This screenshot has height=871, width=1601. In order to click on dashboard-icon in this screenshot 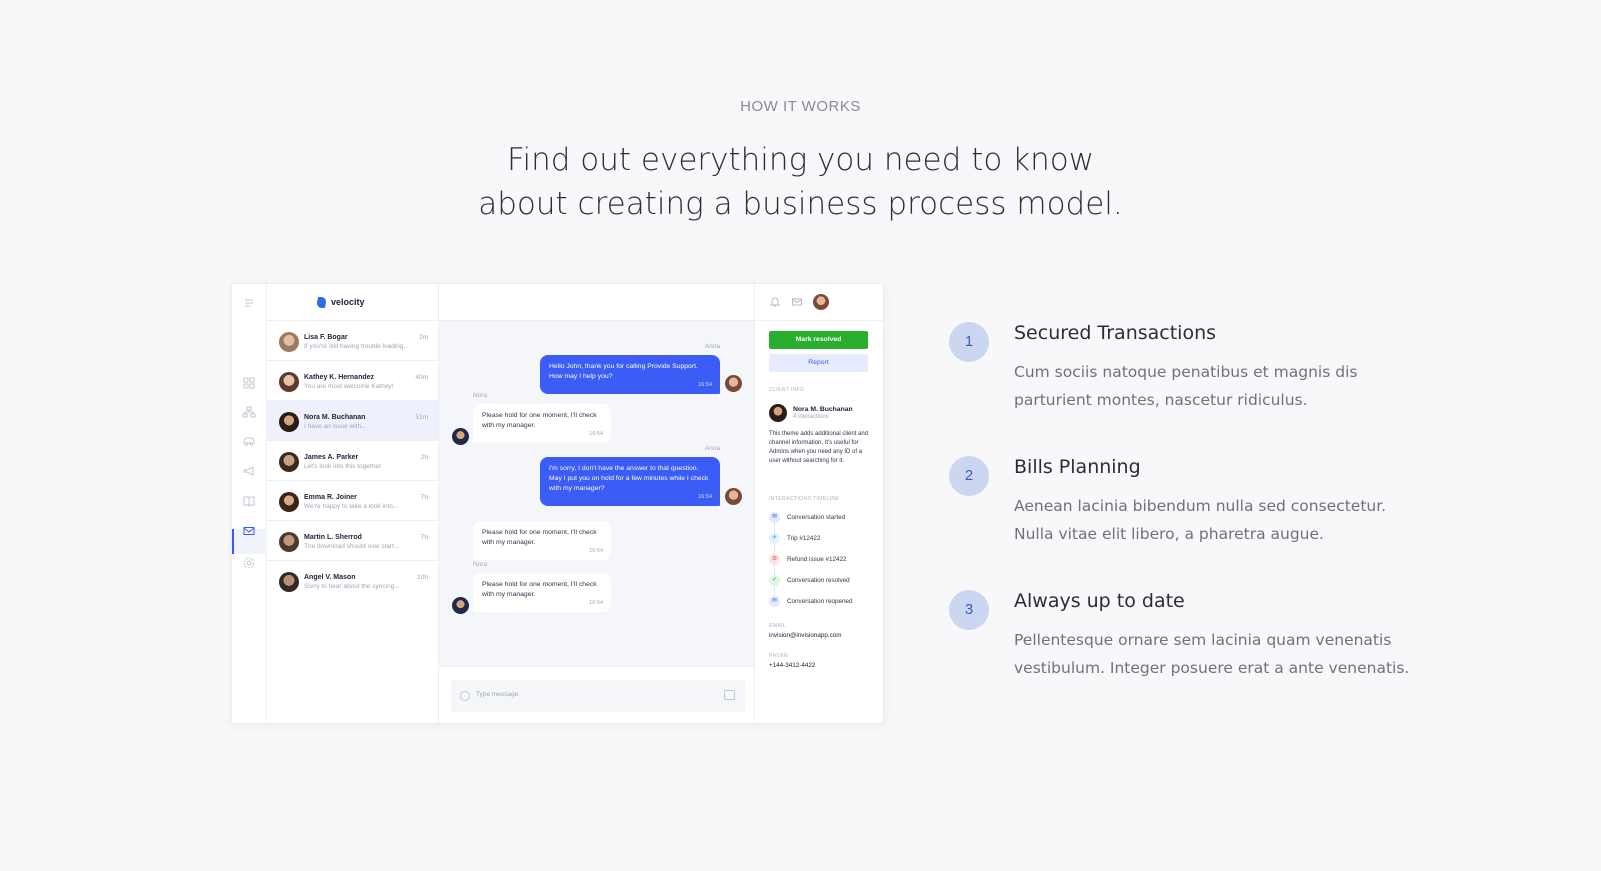, I will do `click(249, 383)`.